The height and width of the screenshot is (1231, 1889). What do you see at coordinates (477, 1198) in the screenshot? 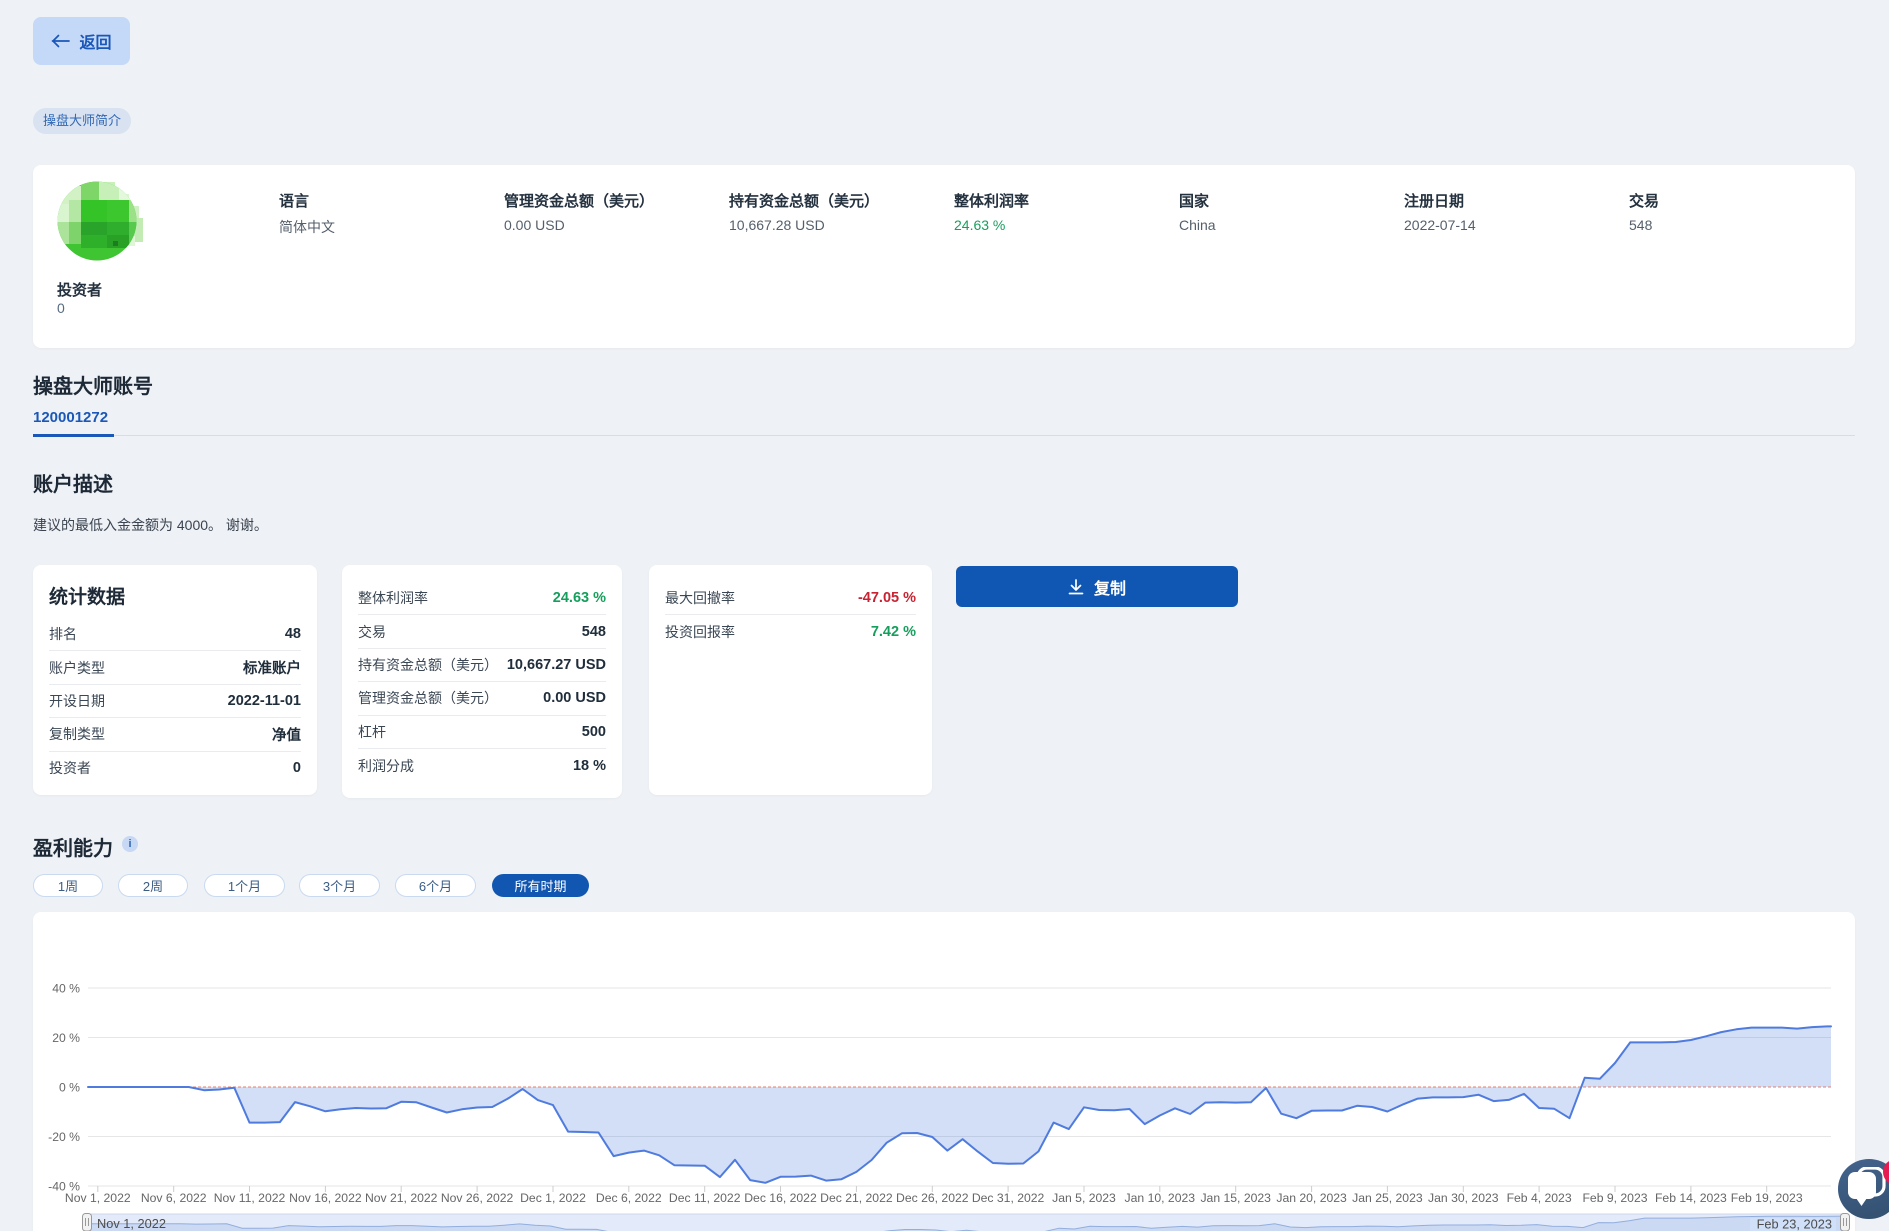
I see `svg-text: Nov 26, 2022` at bounding box center [477, 1198].